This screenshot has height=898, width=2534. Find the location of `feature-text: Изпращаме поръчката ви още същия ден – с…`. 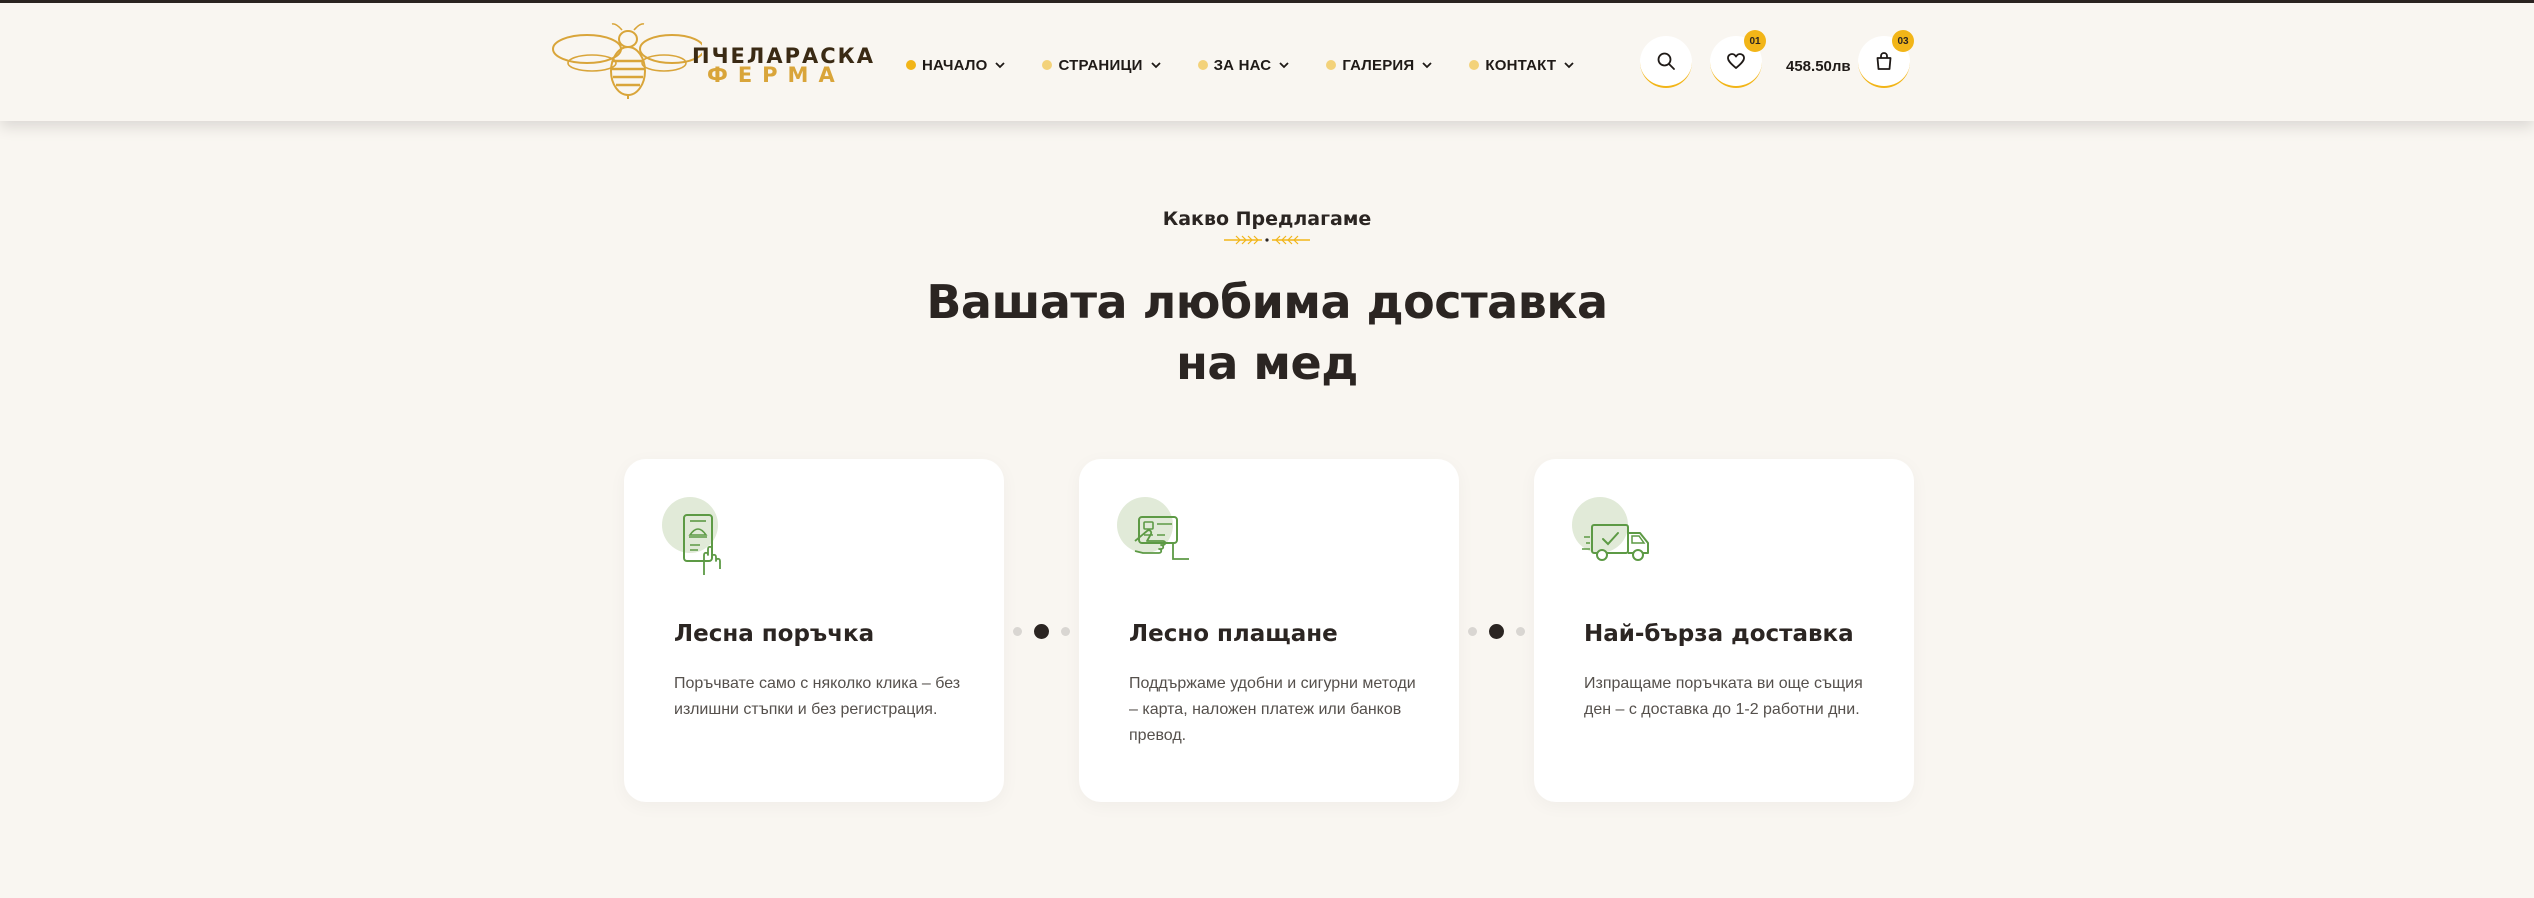

feature-text: Изпращаме поръчката ви още същия ден – с… is located at coordinates (1723, 696).